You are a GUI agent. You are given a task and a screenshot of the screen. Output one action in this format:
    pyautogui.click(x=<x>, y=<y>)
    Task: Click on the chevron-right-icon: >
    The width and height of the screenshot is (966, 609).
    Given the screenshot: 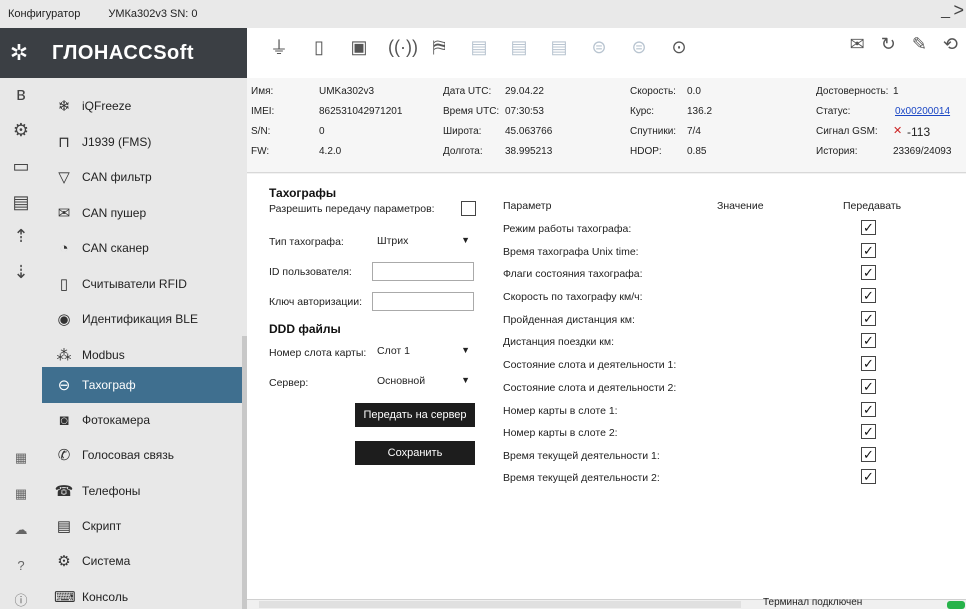 What is the action you would take?
    pyautogui.click(x=958, y=10)
    